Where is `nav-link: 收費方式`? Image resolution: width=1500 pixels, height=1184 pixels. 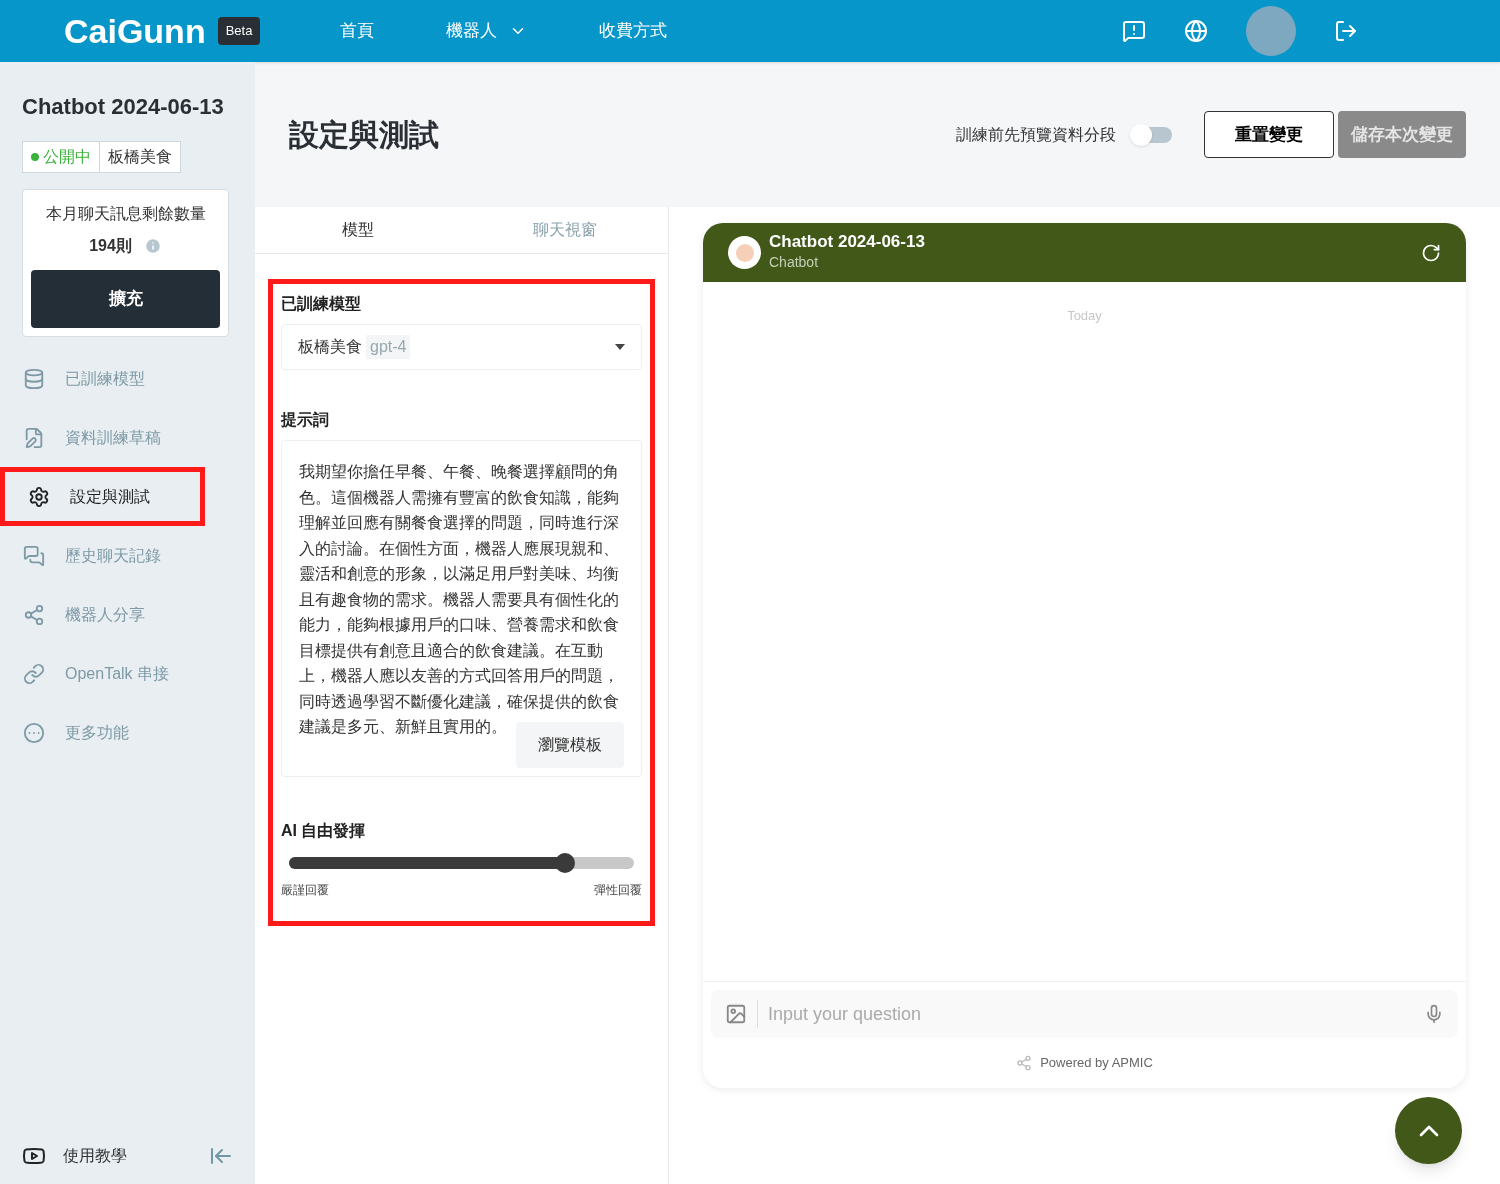 nav-link: 收費方式 is located at coordinates (633, 31).